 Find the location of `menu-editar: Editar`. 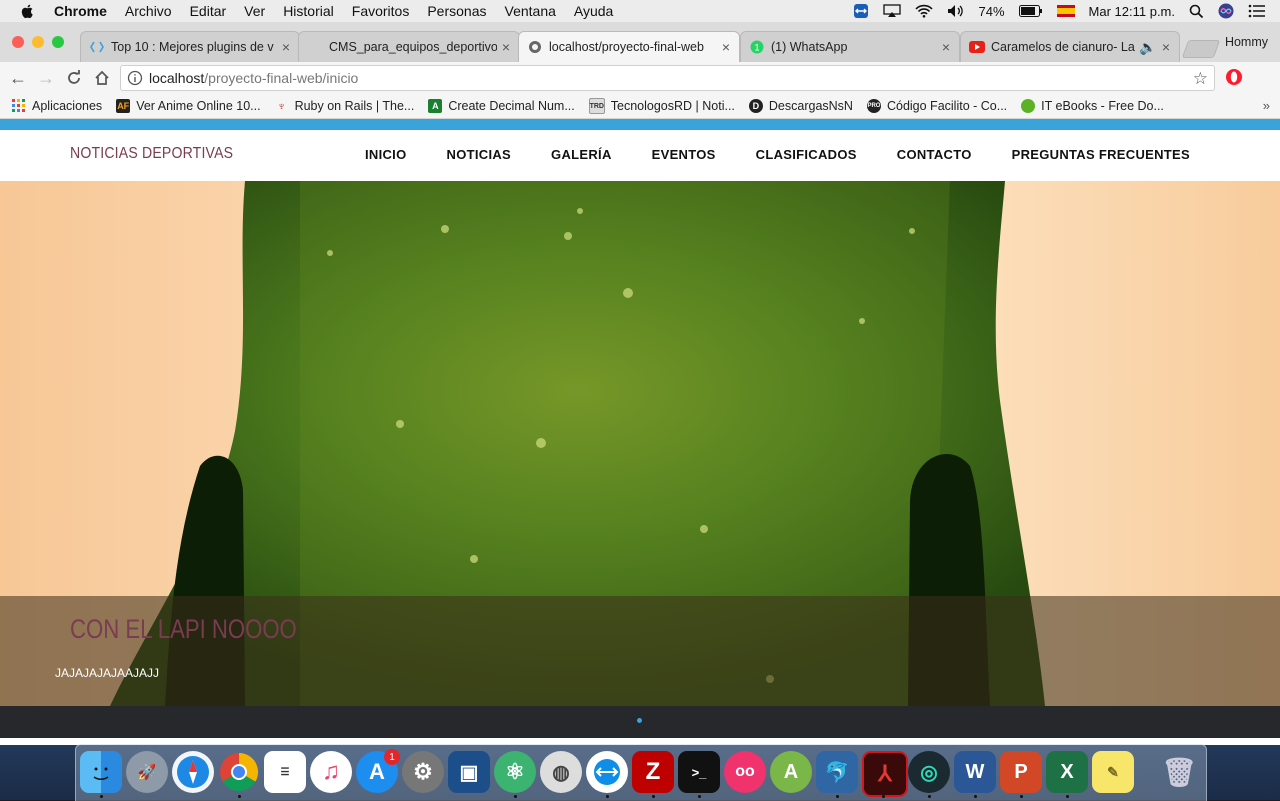

menu-editar: Editar is located at coordinates (208, 11).